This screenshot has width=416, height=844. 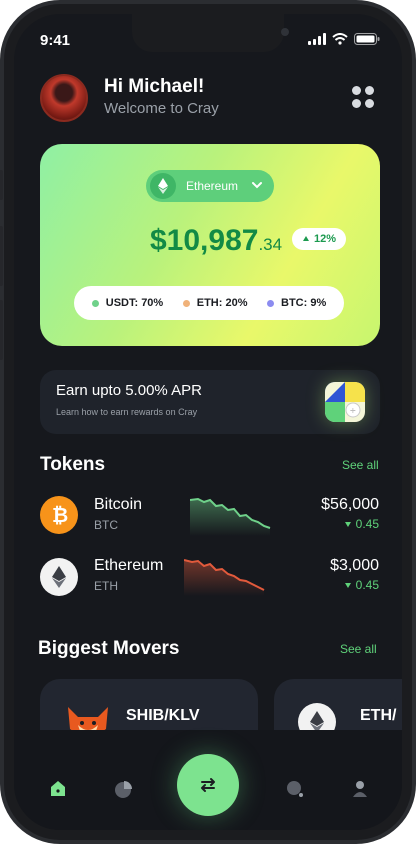 What do you see at coordinates (109, 648) in the screenshot?
I see `movers-title: Biggest Movers` at bounding box center [109, 648].